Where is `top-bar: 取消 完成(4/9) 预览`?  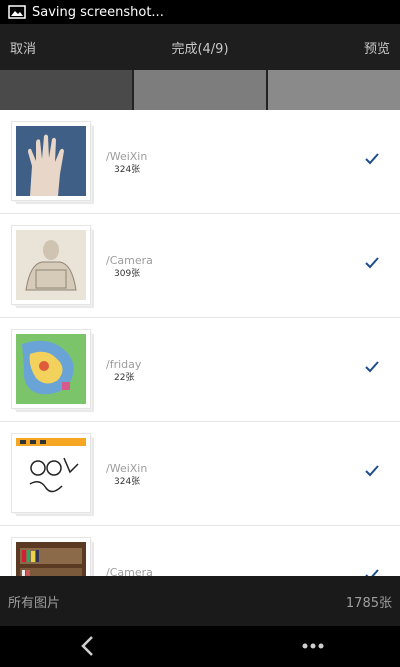 top-bar: 取消 完成(4/9) 预览 is located at coordinates (200, 47).